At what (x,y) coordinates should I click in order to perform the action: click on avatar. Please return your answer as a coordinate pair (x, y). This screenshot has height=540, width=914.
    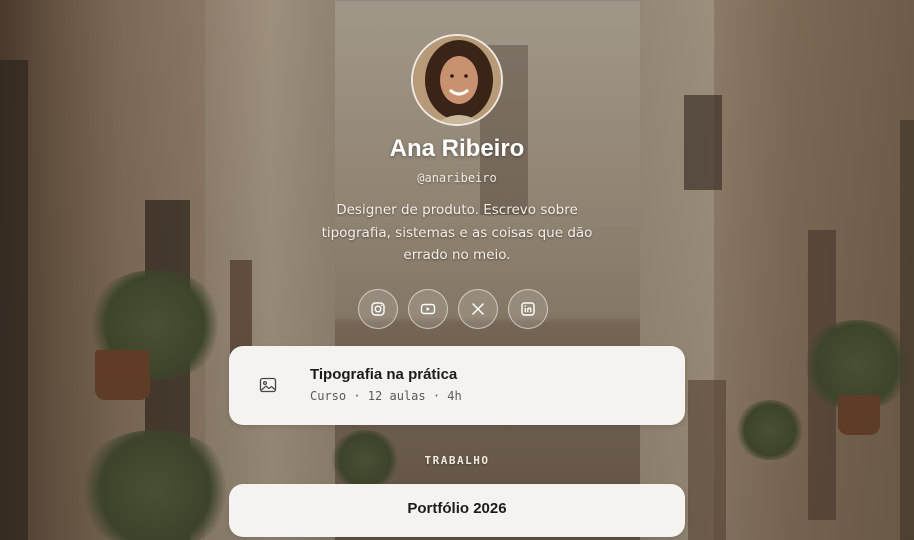
    Looking at the image, I should click on (457, 80).